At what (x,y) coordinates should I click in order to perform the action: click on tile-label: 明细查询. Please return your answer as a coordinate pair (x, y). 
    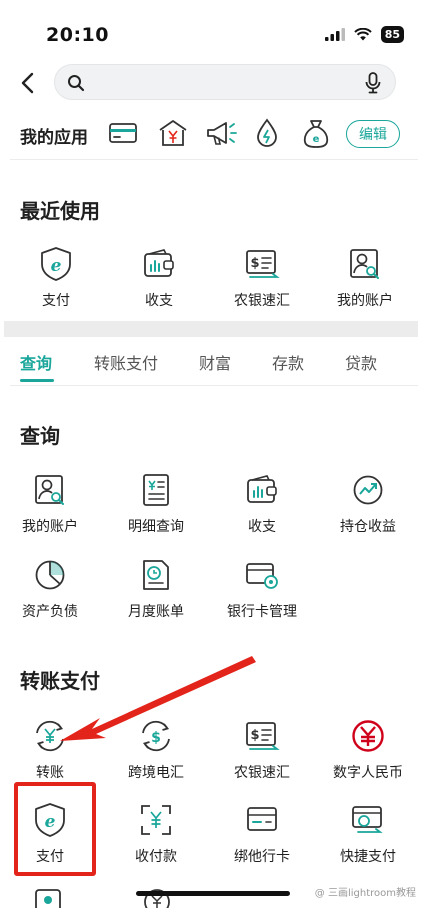
    Looking at the image, I should click on (156, 527).